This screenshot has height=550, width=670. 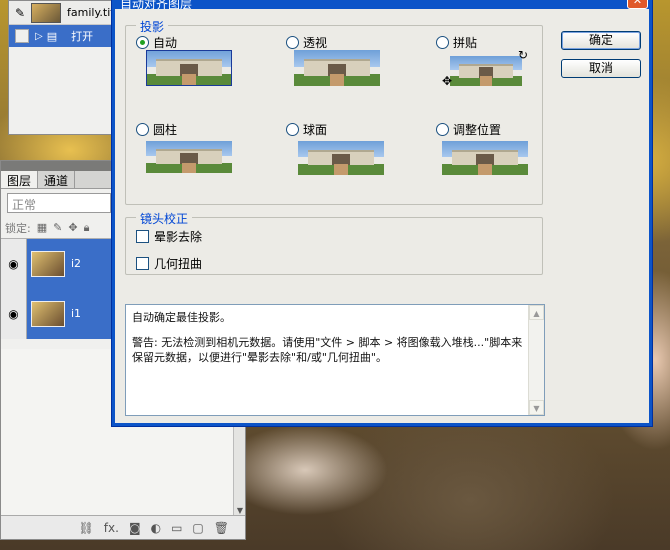 I want to click on rotate-icon: ↻, so click(x=523, y=55).